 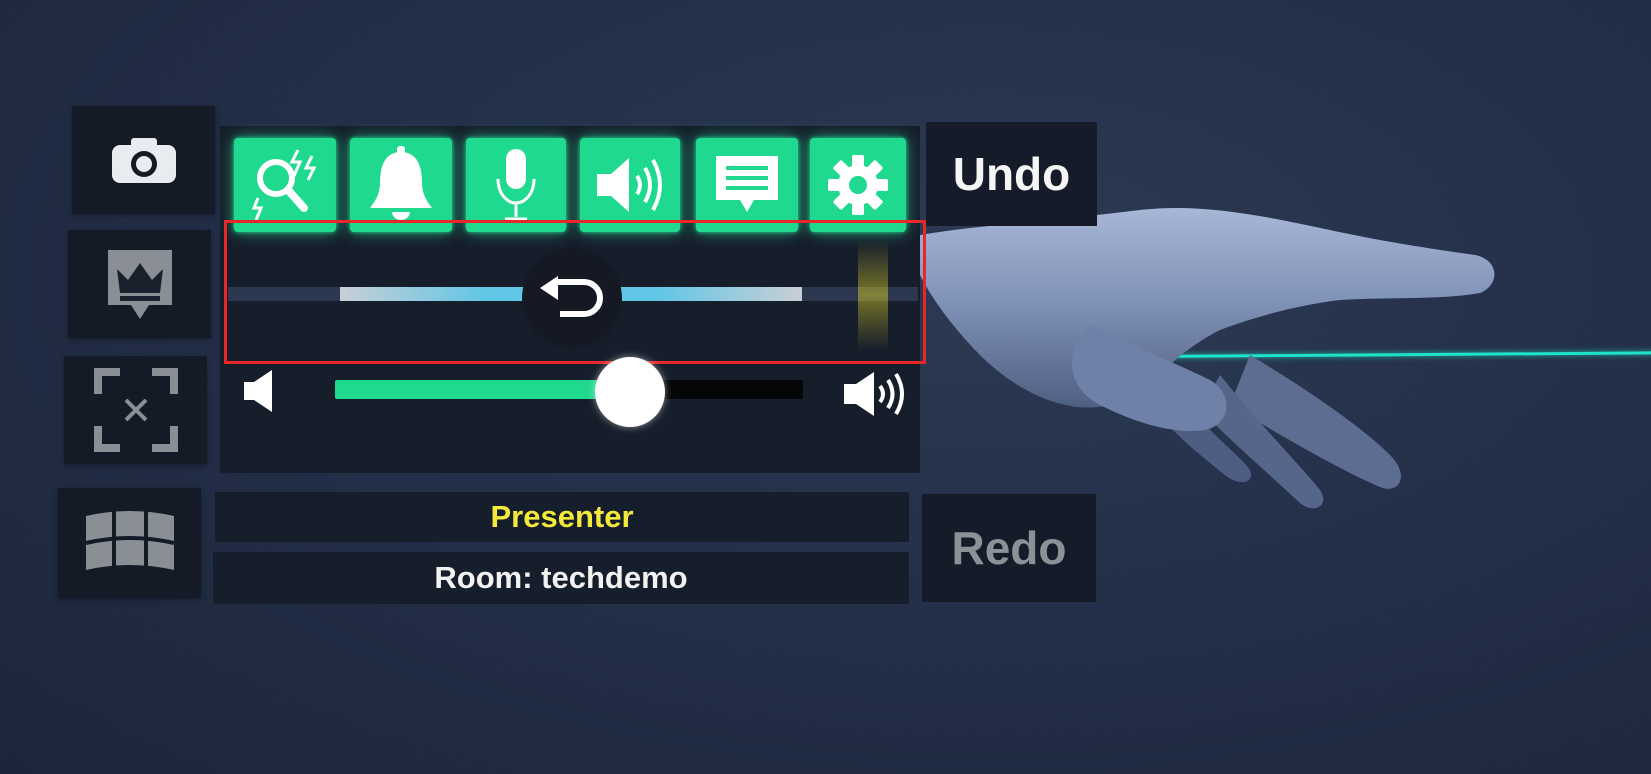 I want to click on microphone-icon, so click(x=516, y=185).